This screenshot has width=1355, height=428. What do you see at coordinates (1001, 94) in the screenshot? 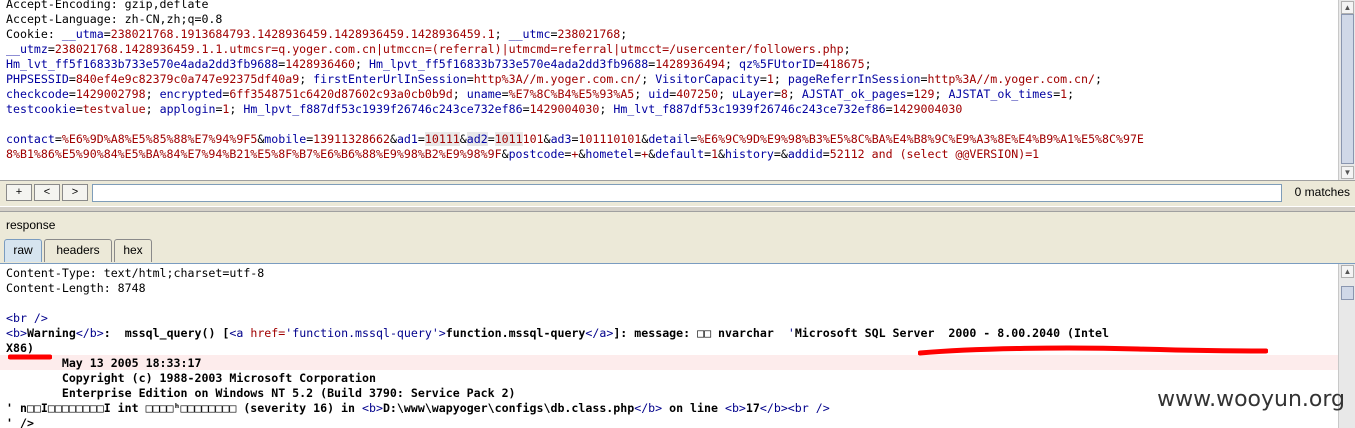
I see `request-token: AJSTAT_ok_times` at bounding box center [1001, 94].